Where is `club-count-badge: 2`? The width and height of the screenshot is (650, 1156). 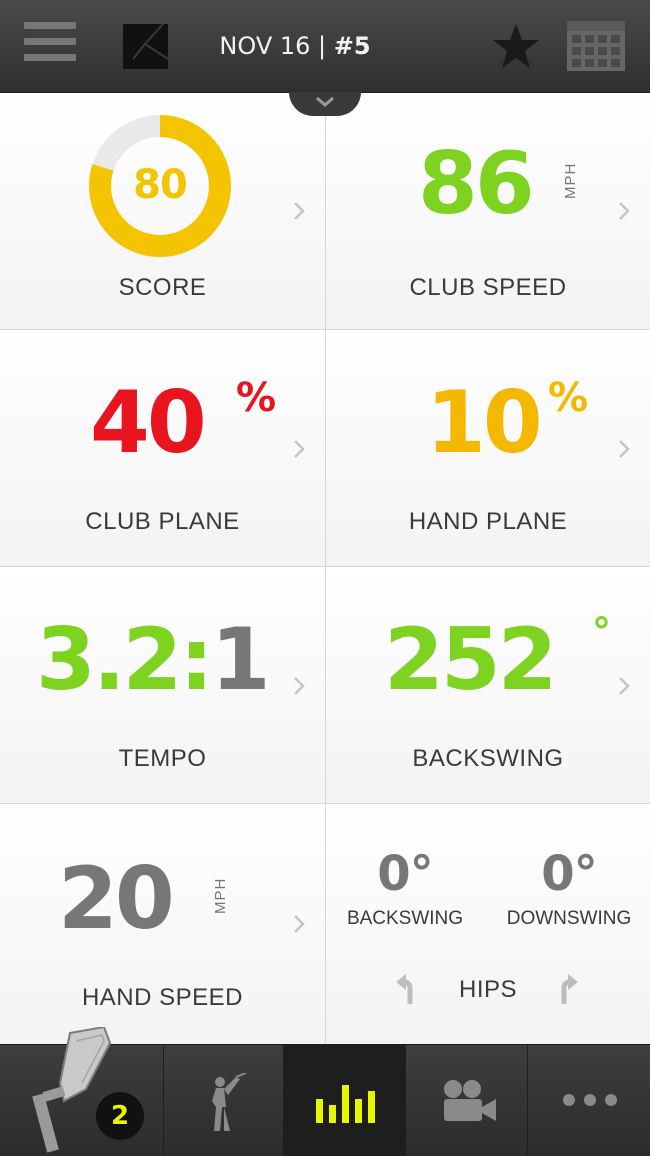
club-count-badge: 2 is located at coordinates (120, 1116).